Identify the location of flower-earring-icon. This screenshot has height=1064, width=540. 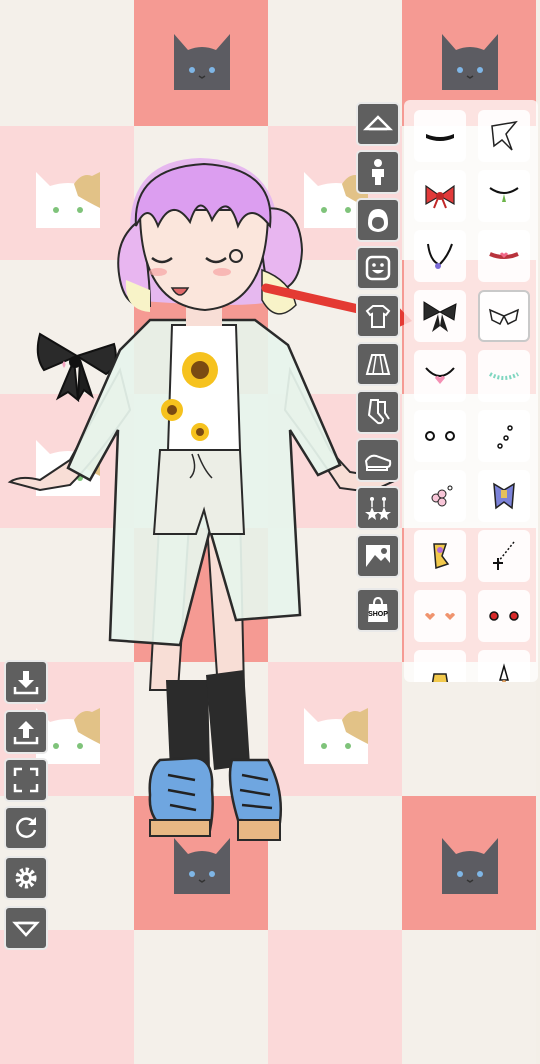
(442, 496).